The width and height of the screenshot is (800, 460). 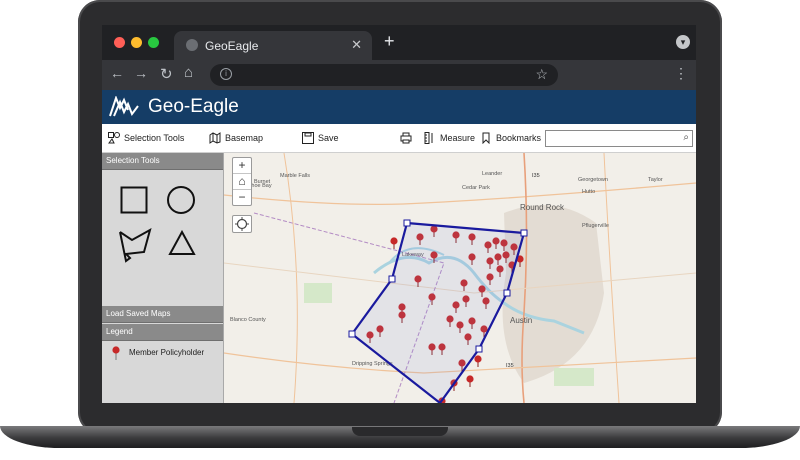 I want to click on tab-title: GeoEagle, so click(x=232, y=46).